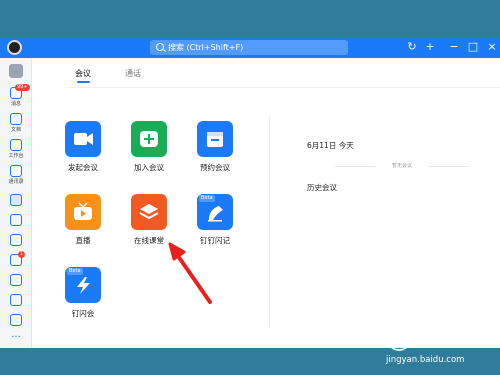 The image size is (500, 375). I want to click on watermark-text: jingyan.baidu.com, so click(425, 360).